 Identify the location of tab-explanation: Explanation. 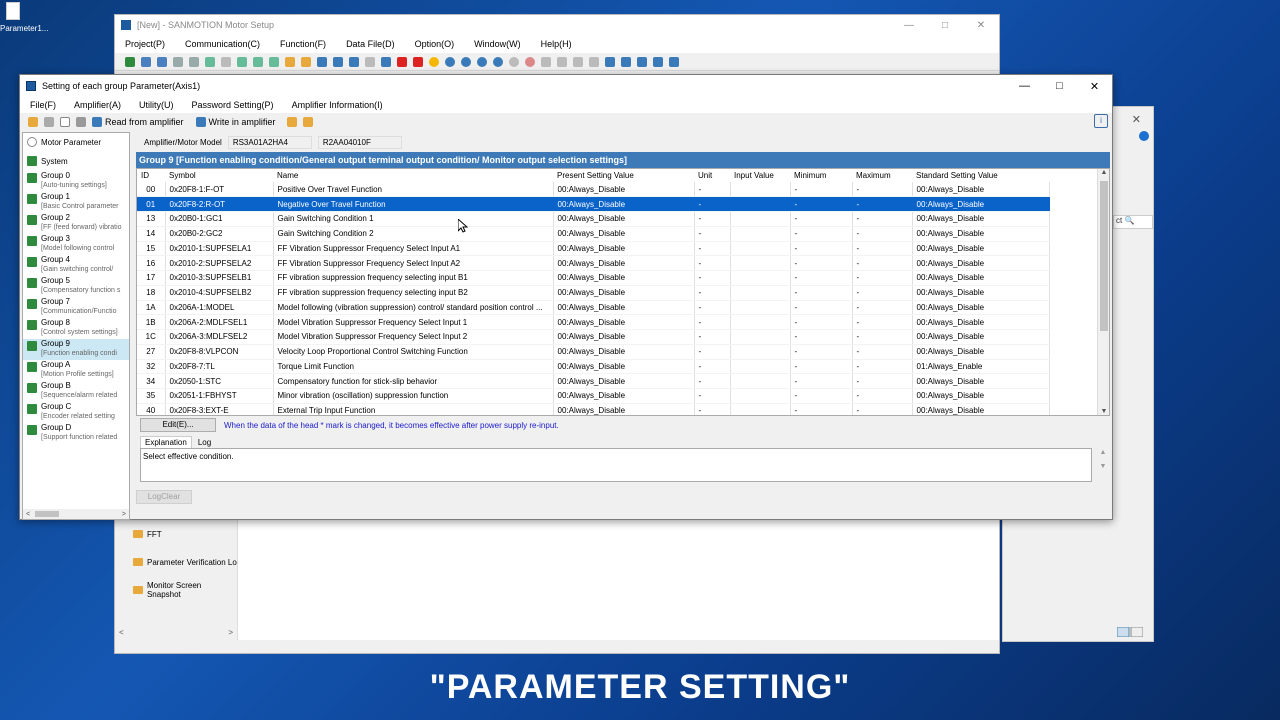
(166, 442).